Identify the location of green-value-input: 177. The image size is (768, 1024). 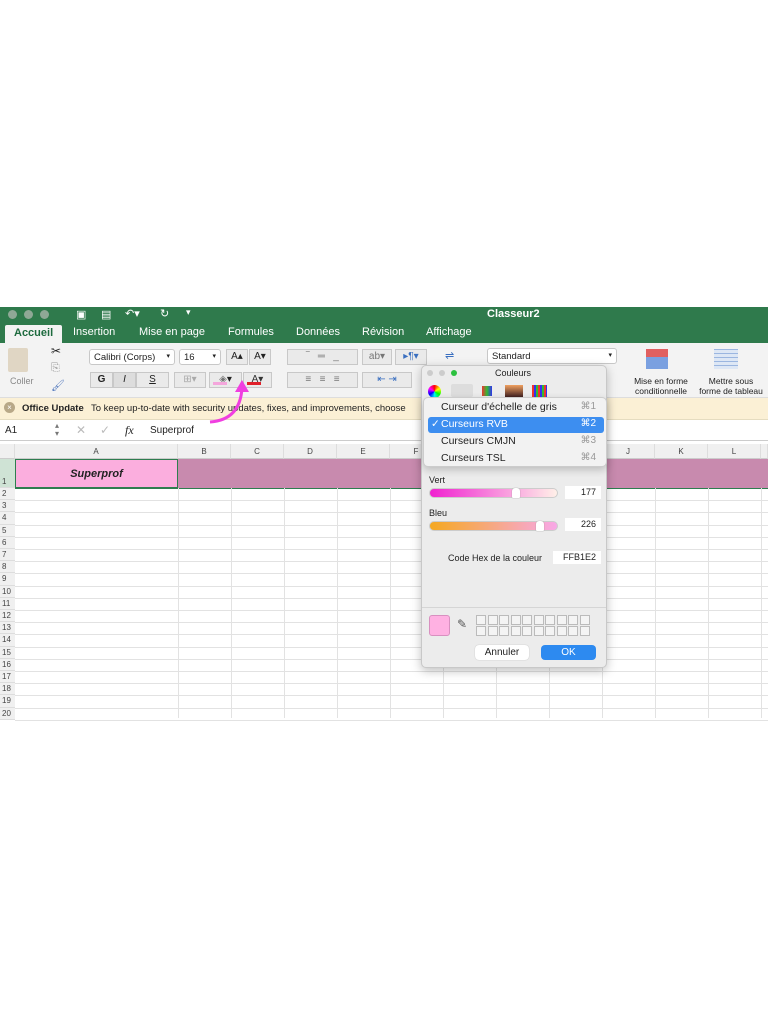
(583, 492).